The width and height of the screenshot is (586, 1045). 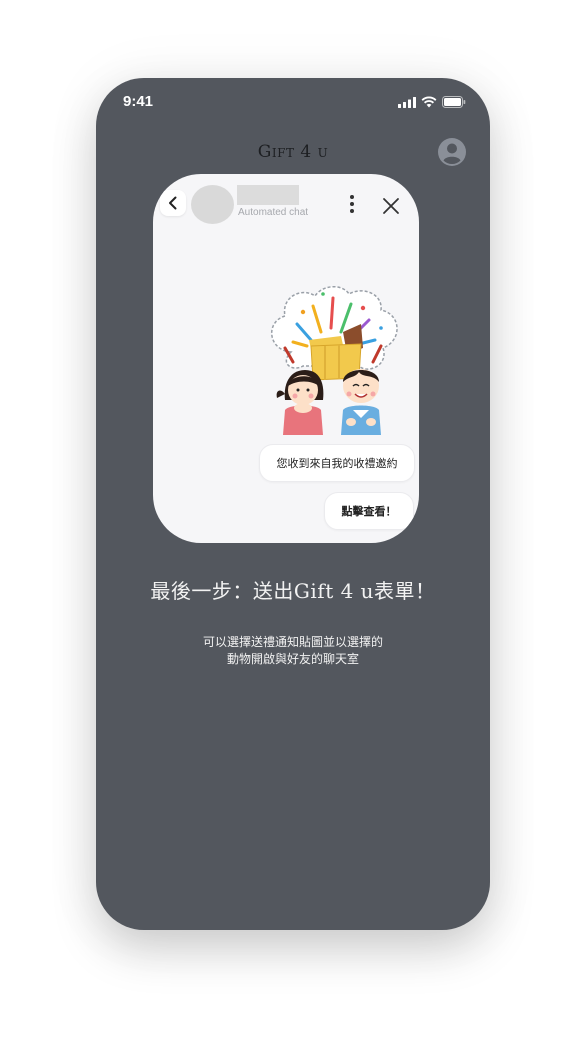 What do you see at coordinates (292, 642) in the screenshot?
I see `step-description-line-1: 可以選擇送禮通知貼圖並以選擇的` at bounding box center [292, 642].